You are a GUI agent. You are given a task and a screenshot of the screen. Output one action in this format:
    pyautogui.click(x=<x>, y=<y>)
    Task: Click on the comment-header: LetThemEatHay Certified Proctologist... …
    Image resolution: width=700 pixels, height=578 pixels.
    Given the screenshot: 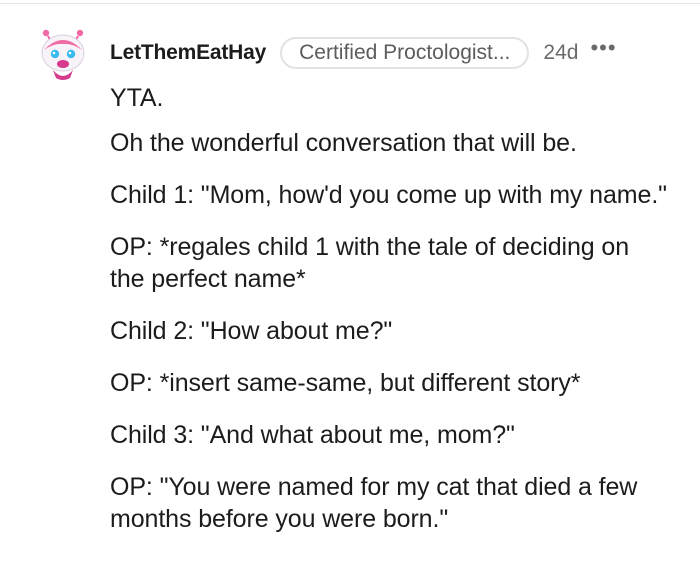 What is the action you would take?
    pyautogui.click(x=363, y=53)
    